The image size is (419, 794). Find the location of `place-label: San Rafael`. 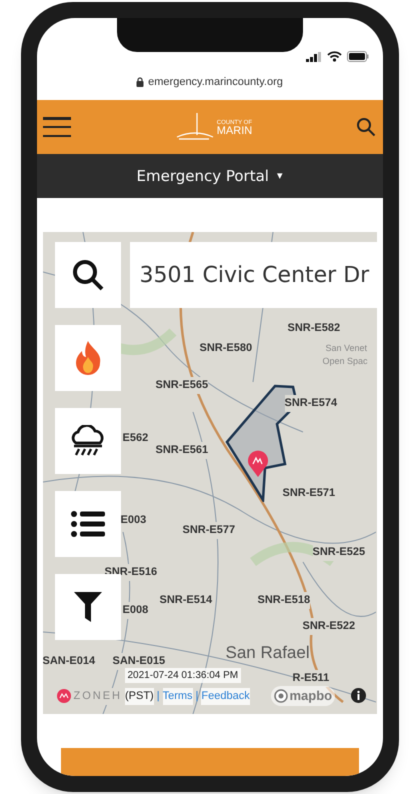

place-label: San Rafael is located at coordinates (268, 653).